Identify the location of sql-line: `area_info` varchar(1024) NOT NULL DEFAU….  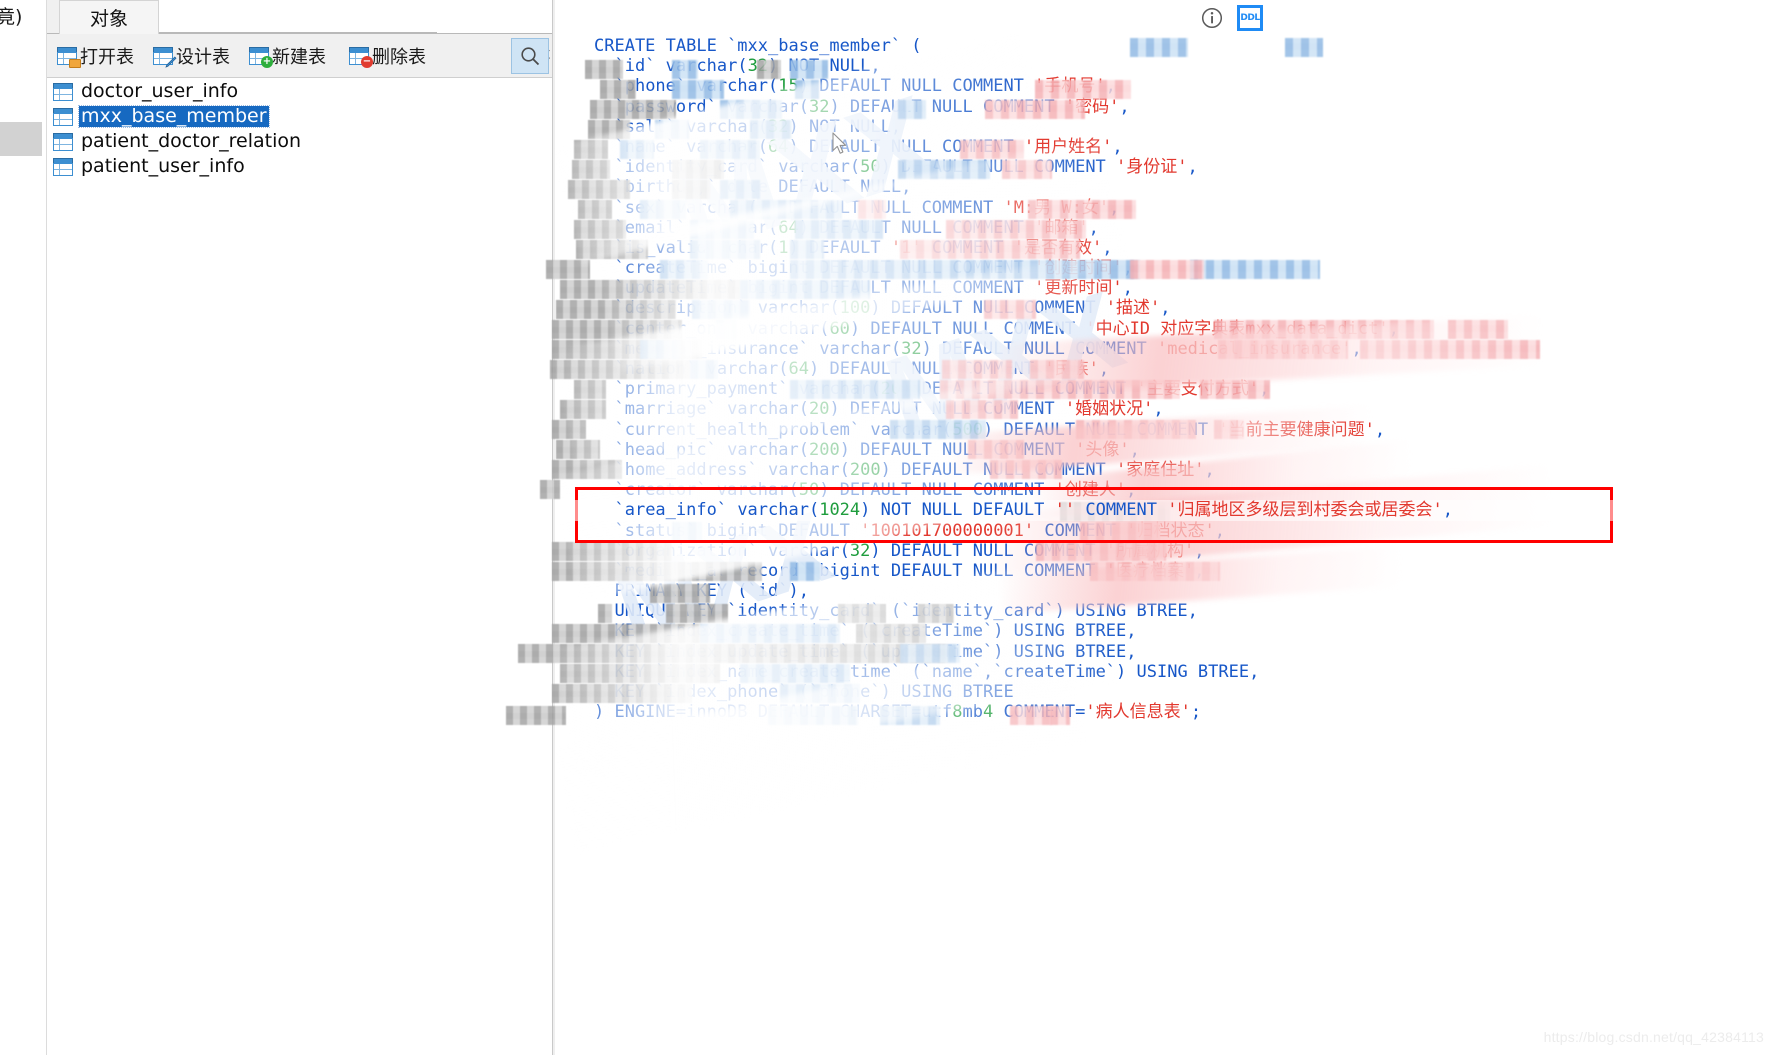
(1167, 510).